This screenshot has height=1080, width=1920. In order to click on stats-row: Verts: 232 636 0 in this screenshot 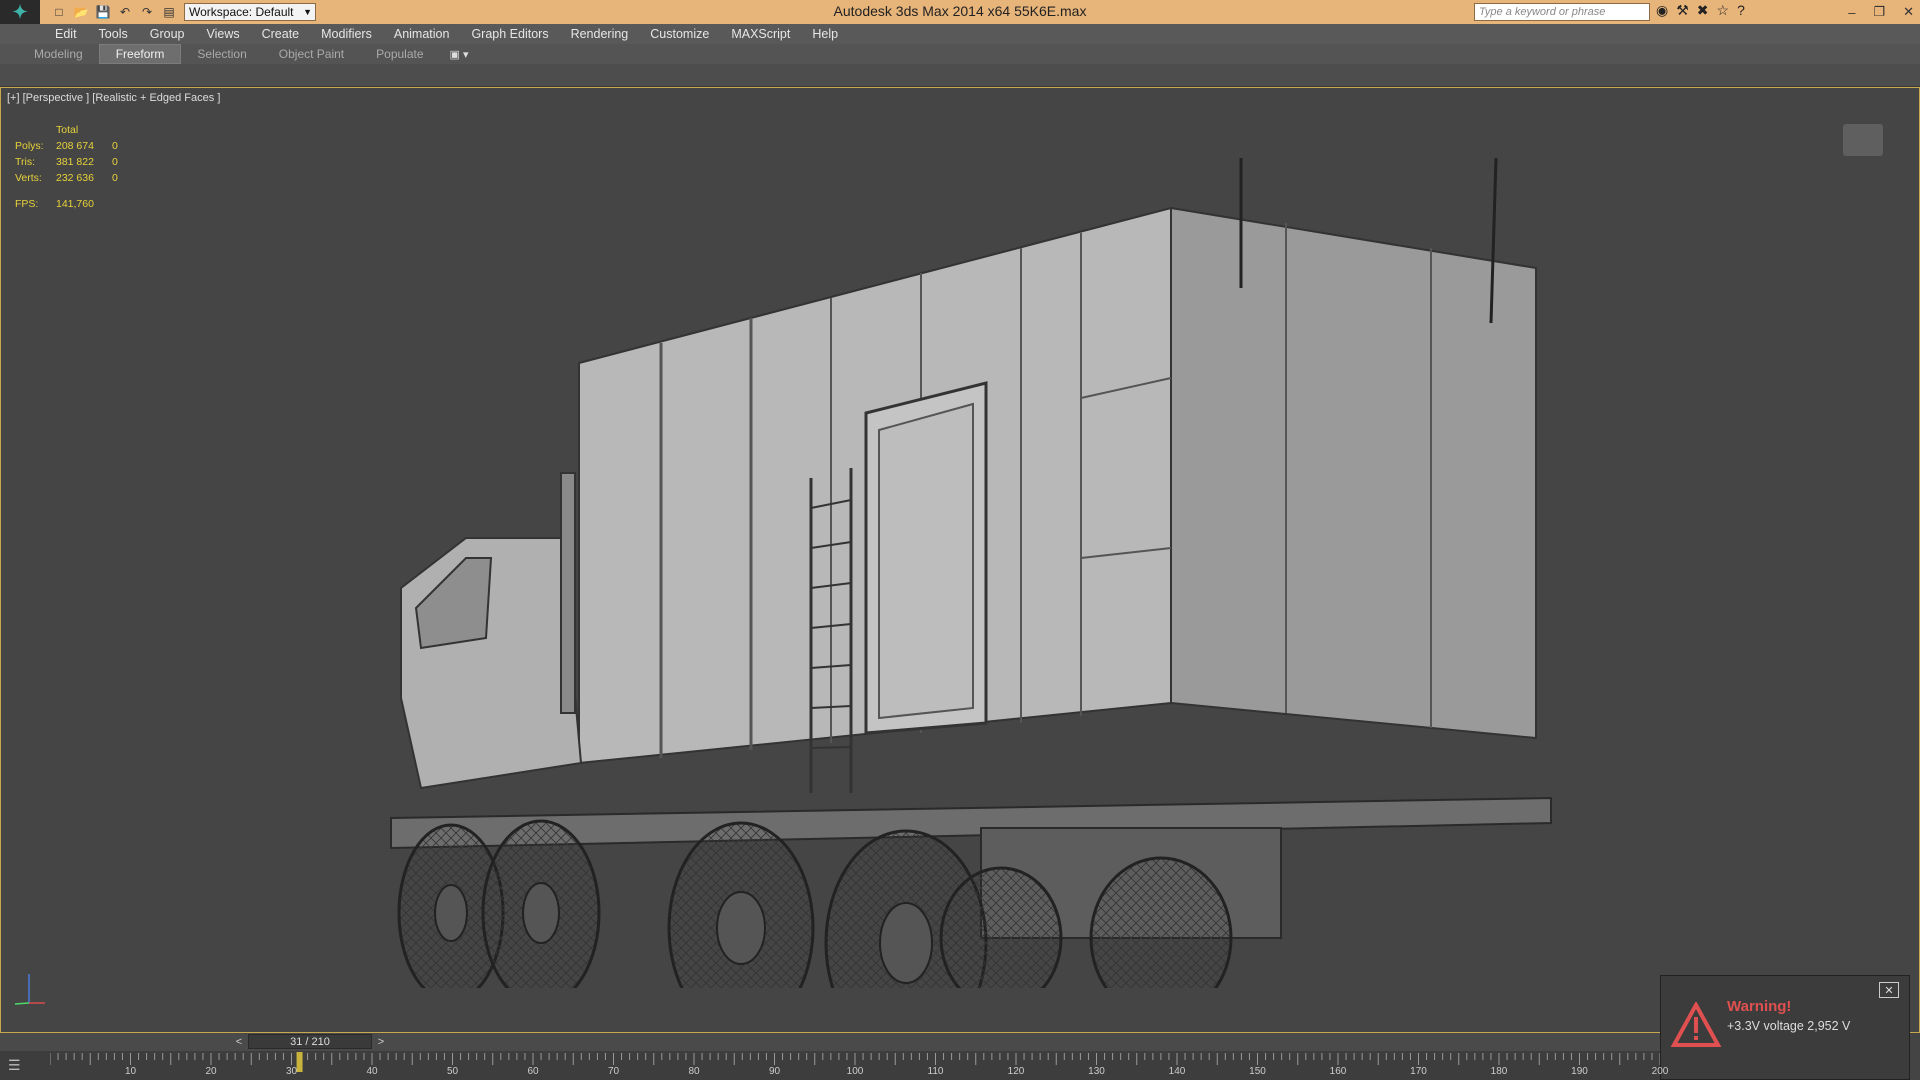, I will do `click(66, 178)`.